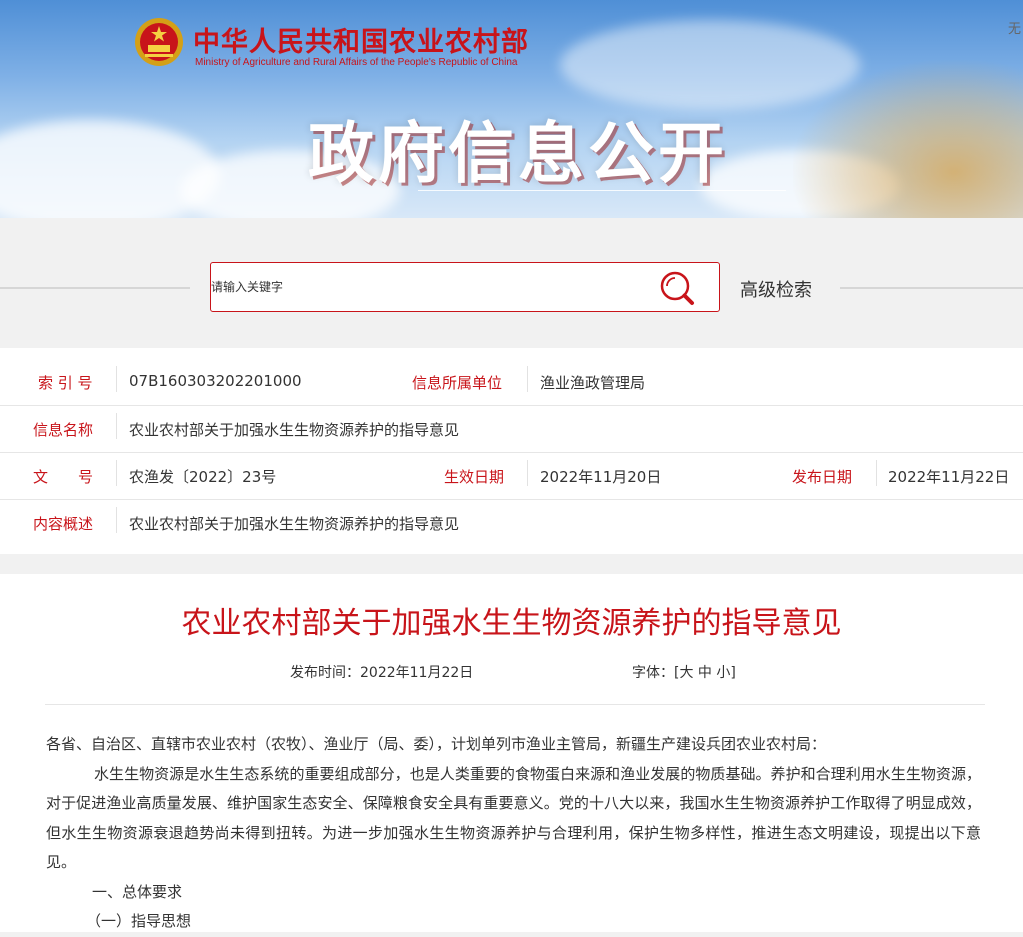 This screenshot has width=1023, height=937. I want to click on ministry-name-cn: 中华人民共和国农业农村部, so click(361, 39).